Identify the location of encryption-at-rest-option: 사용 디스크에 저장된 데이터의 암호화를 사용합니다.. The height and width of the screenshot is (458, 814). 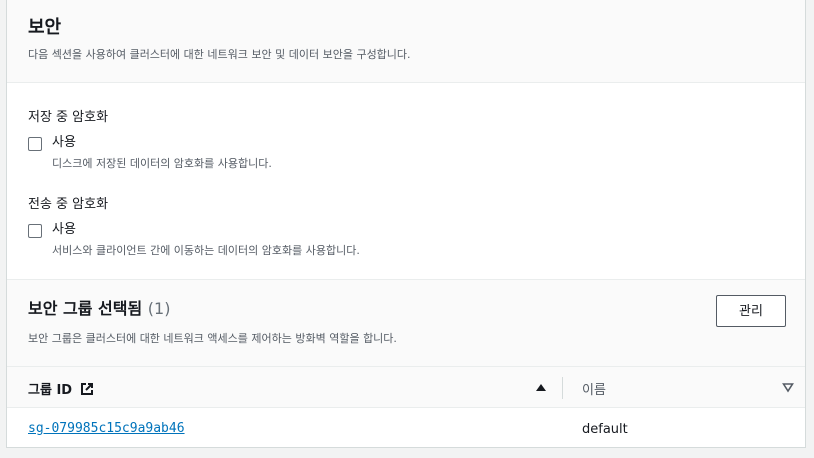
(150, 153).